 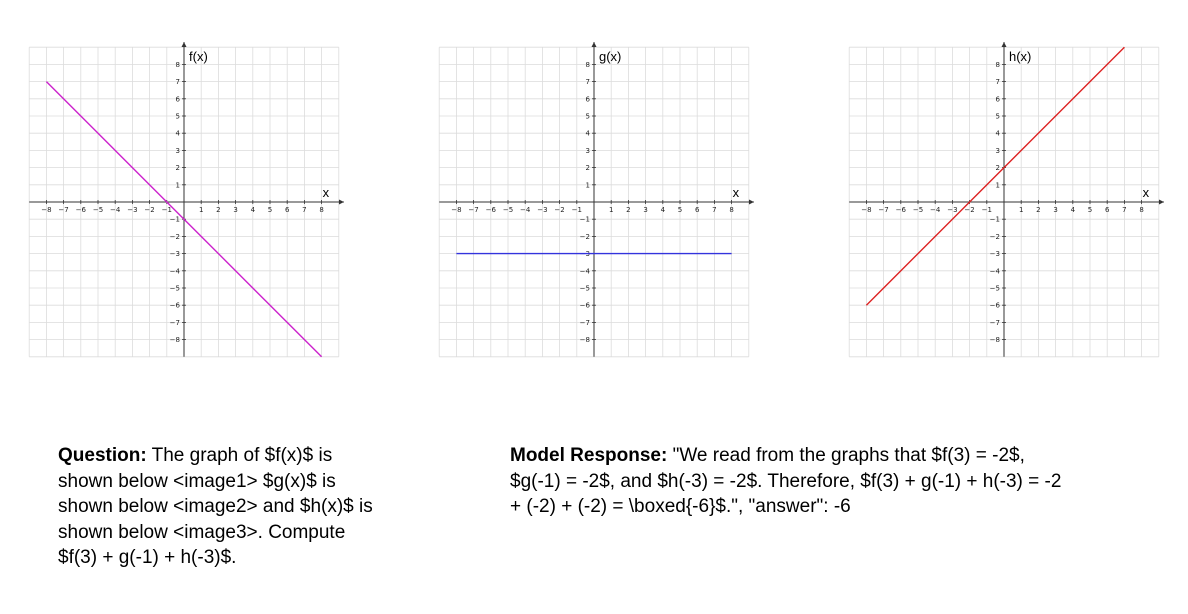 What do you see at coordinates (198, 56) in the screenshot?
I see `y-axis-label: f(x)` at bounding box center [198, 56].